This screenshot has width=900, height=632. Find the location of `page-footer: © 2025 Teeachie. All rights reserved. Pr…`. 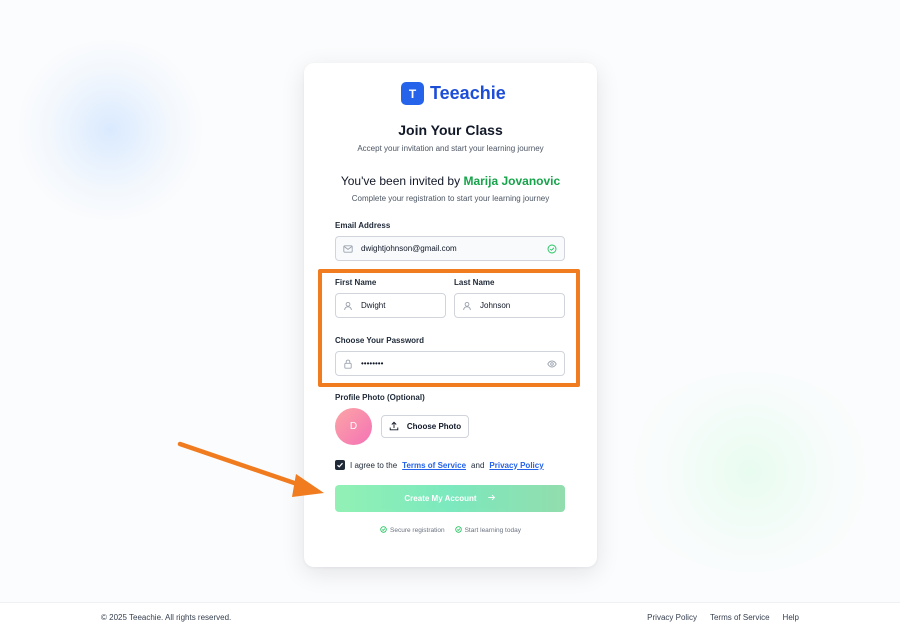

page-footer: © 2025 Teeachie. All rights reserved. Pr… is located at coordinates (450, 617).